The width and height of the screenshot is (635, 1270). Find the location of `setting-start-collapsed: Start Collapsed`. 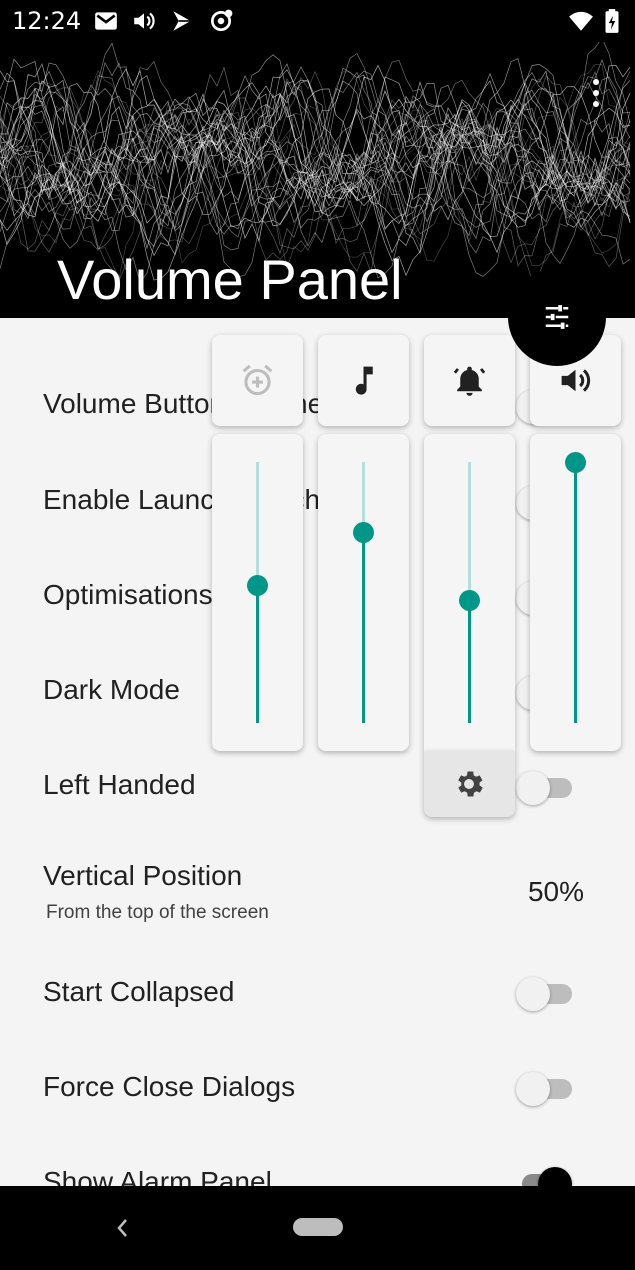

setting-start-collapsed: Start Collapsed is located at coordinates (317, 998).